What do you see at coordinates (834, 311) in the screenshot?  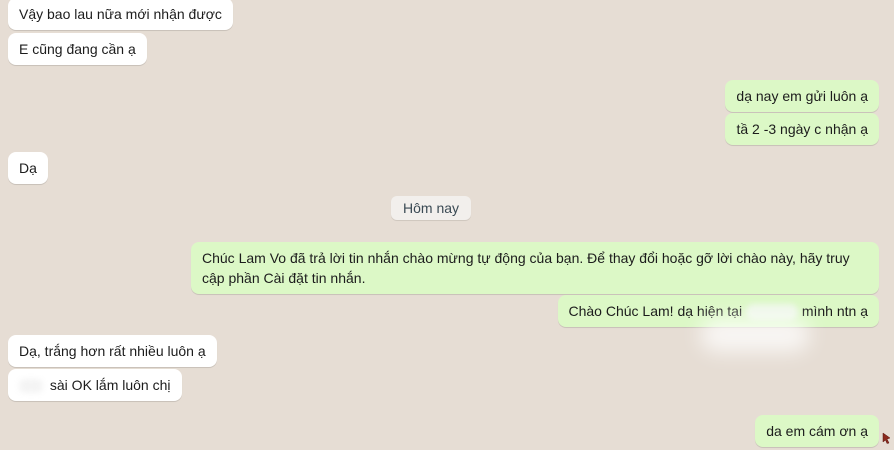 I see `message-text: mình ntn ạ` at bounding box center [834, 311].